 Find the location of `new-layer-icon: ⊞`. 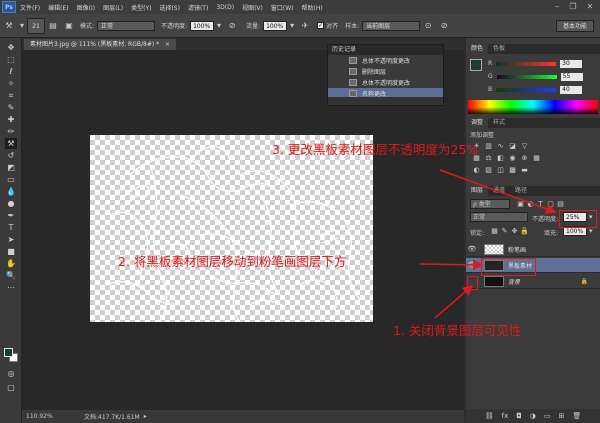

new-layer-icon: ⊞ is located at coordinates (562, 416).